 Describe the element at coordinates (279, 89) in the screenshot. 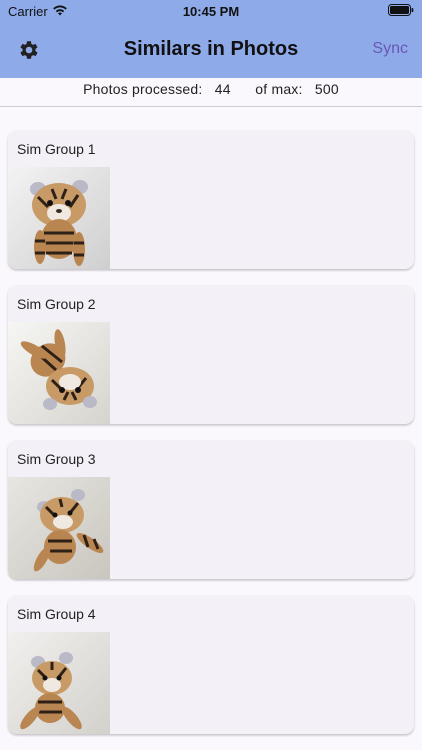

I see `max-label: of max:` at that location.